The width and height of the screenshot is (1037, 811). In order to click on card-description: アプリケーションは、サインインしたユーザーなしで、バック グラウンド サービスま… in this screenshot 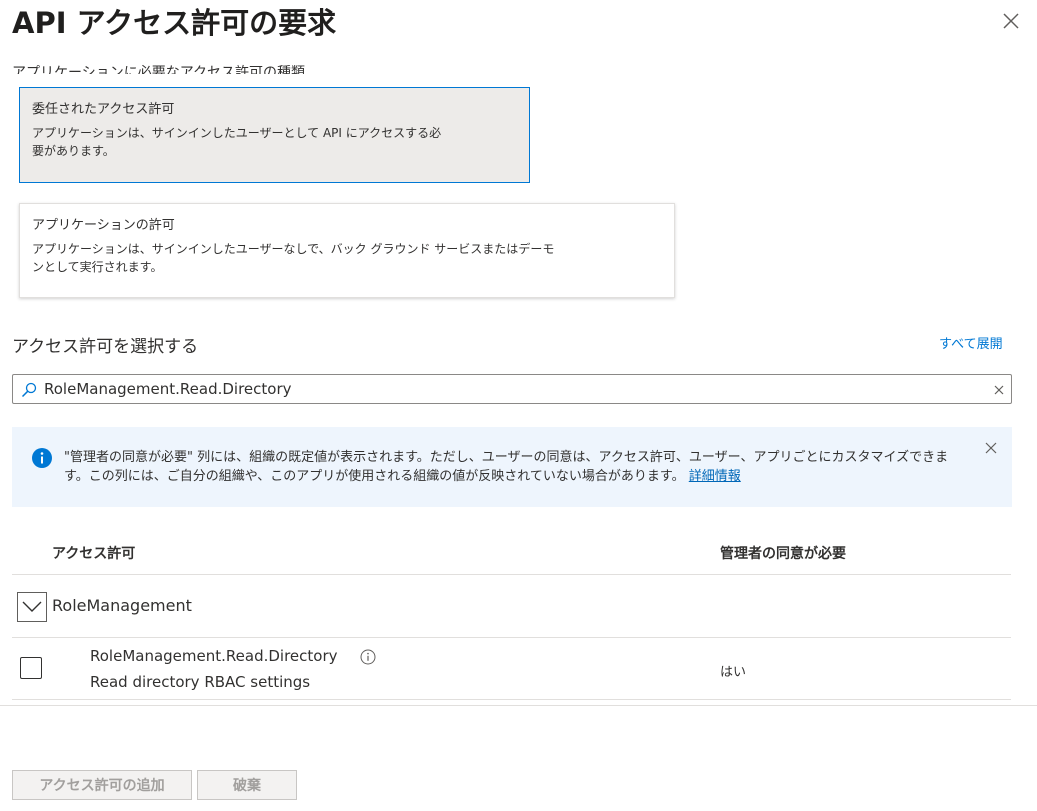, I will do `click(293, 258)`.